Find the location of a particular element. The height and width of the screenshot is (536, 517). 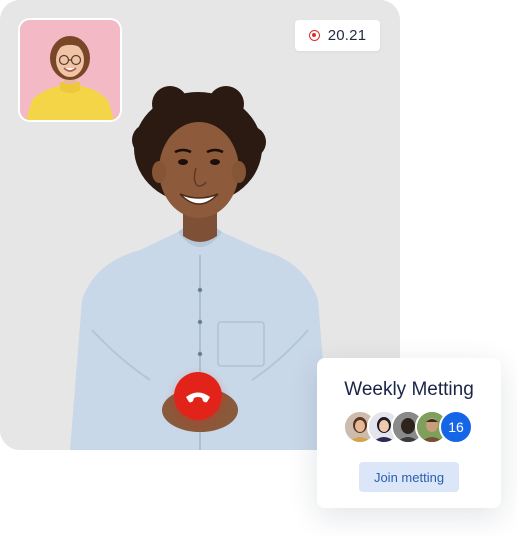

end-call-button is located at coordinates (198, 396).